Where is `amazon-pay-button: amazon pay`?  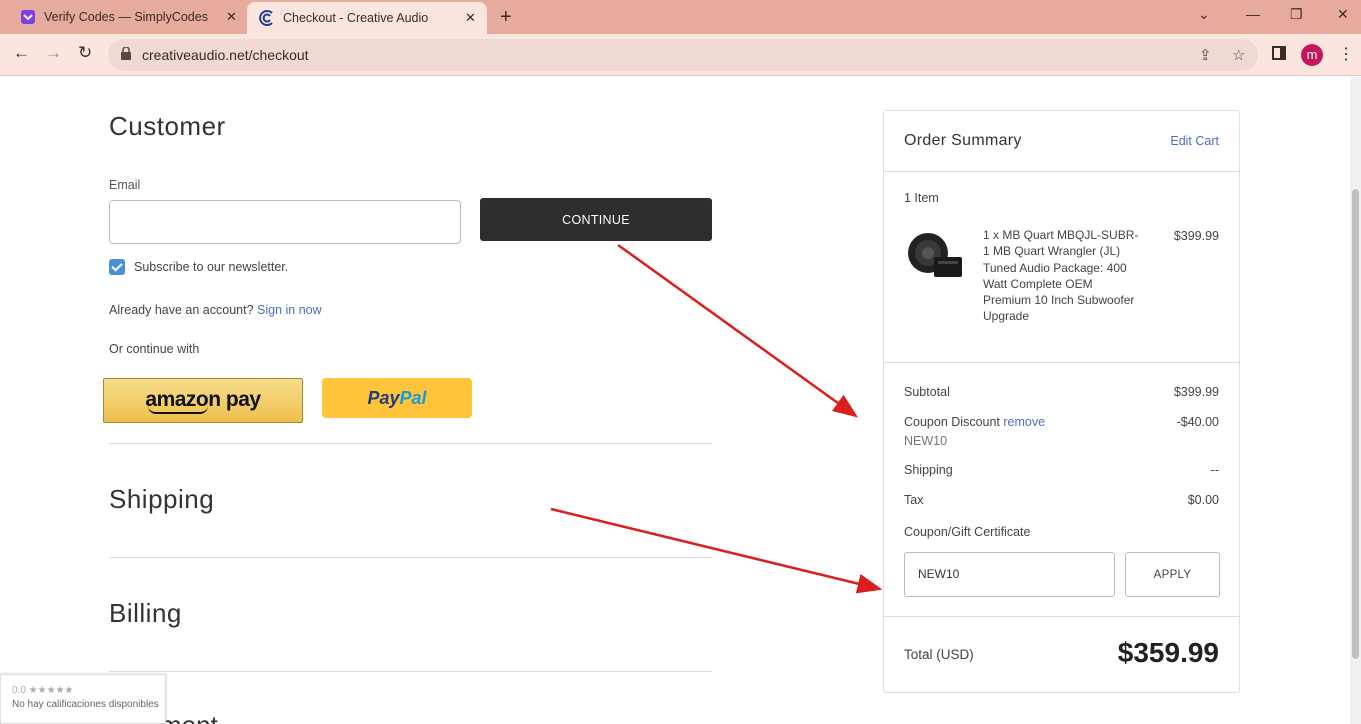
amazon-pay-button: amazon pay is located at coordinates (203, 400).